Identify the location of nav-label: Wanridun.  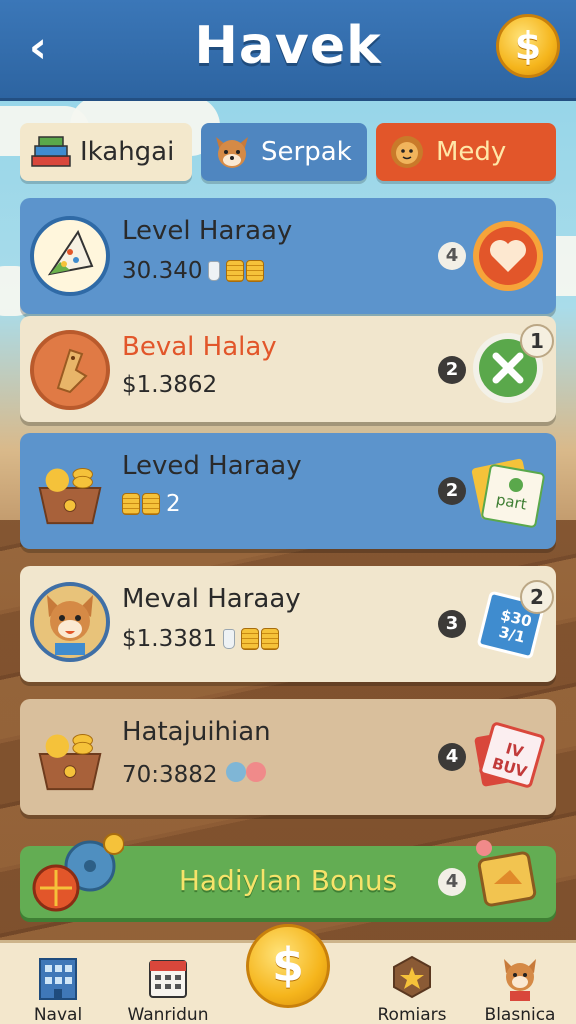
(168, 1014).